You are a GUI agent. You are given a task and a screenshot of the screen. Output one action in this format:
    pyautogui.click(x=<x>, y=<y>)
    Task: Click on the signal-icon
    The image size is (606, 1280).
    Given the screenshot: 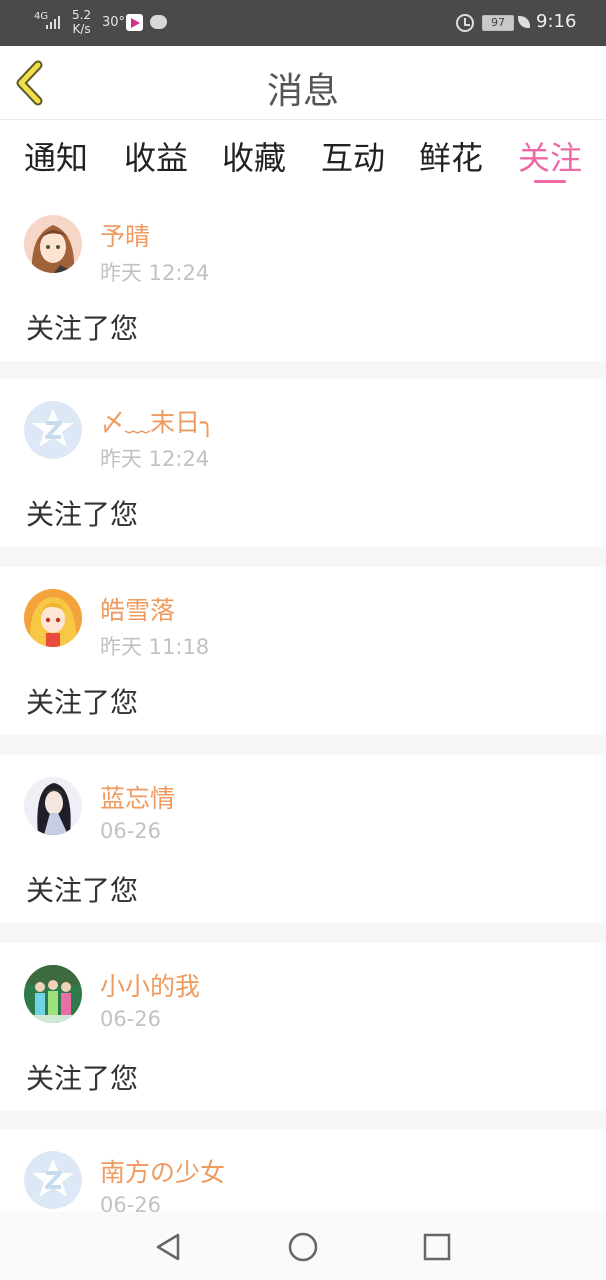 What is the action you would take?
    pyautogui.click(x=53, y=22)
    